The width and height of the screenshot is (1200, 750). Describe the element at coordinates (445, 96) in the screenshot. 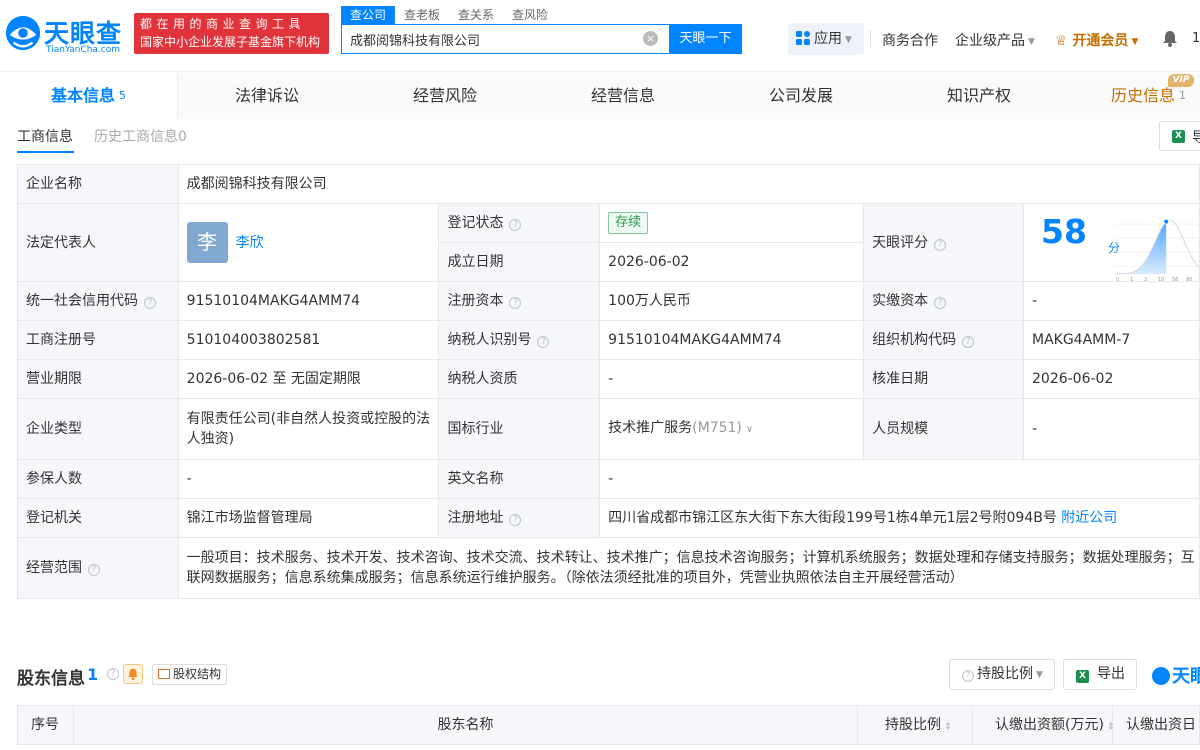

I see `tab-risk: 经营风险` at that location.